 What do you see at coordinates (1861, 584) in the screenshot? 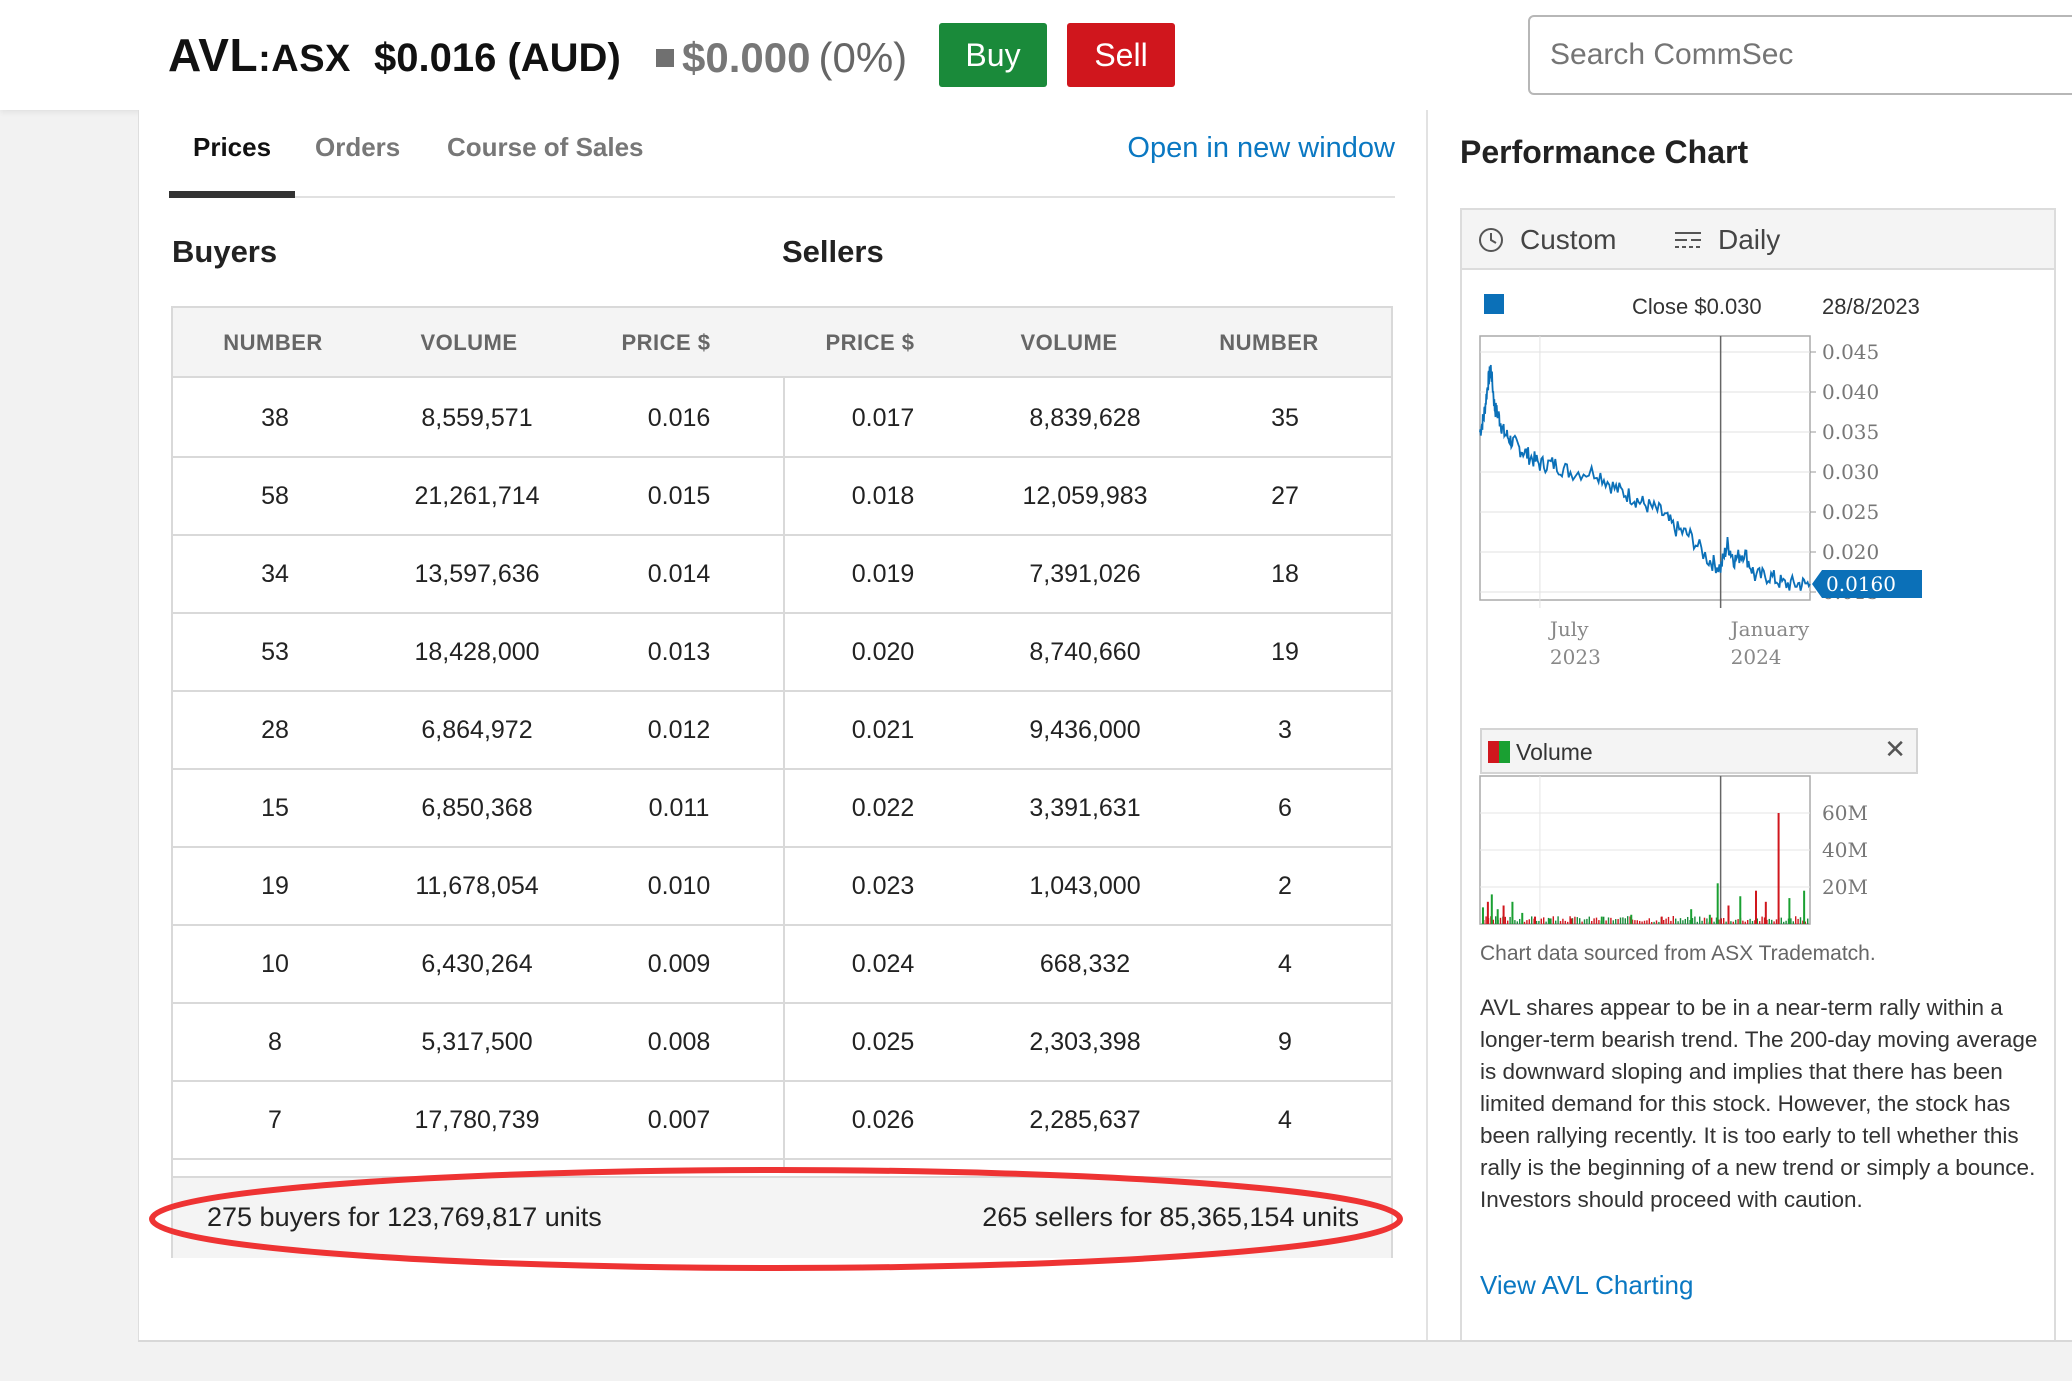
I see `last-value-label: 0.0160` at bounding box center [1861, 584].